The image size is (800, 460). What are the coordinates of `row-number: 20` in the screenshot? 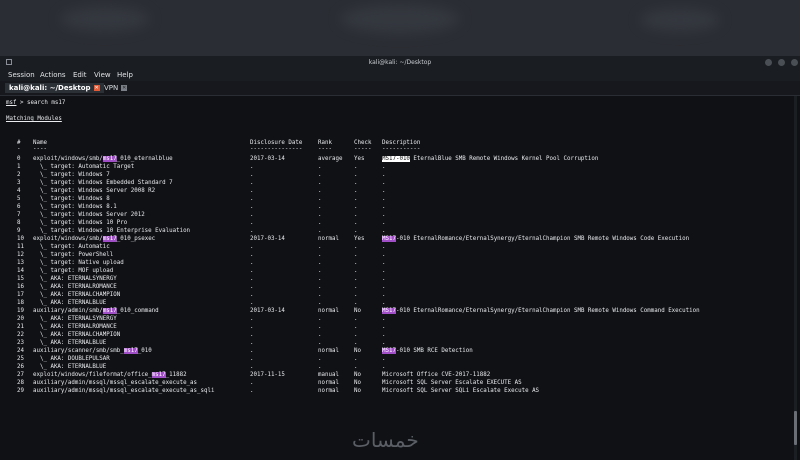 It's located at (20, 319).